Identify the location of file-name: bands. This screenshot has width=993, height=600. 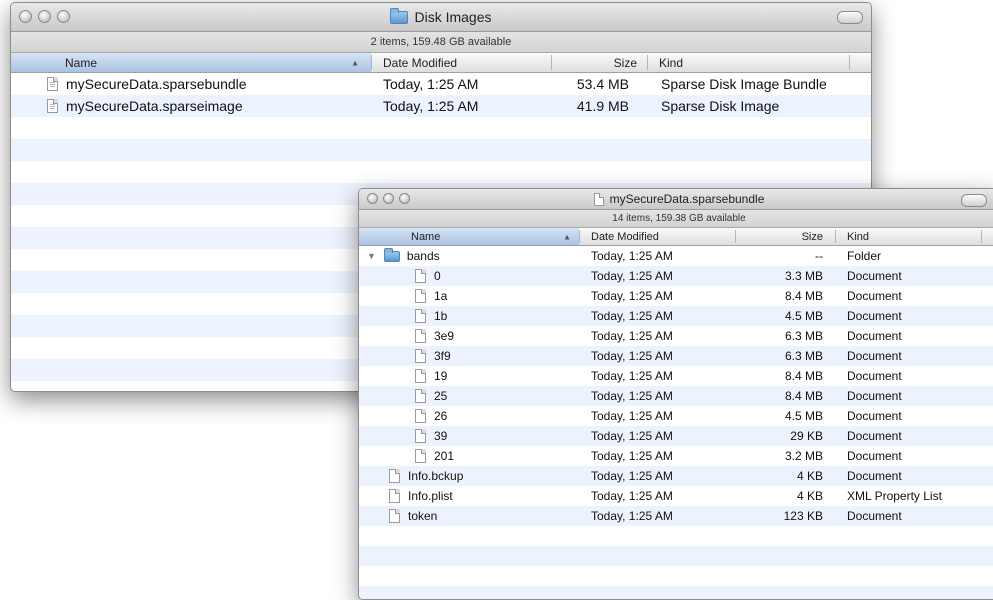
(423, 256).